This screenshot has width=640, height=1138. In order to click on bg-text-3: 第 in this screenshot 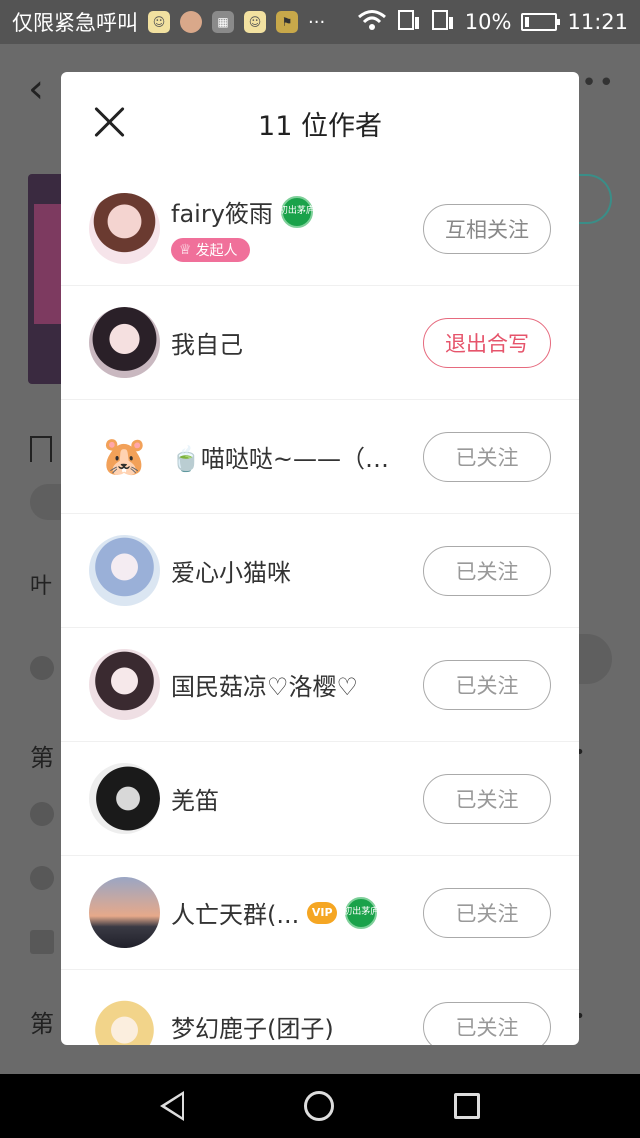, I will do `click(42, 1024)`.